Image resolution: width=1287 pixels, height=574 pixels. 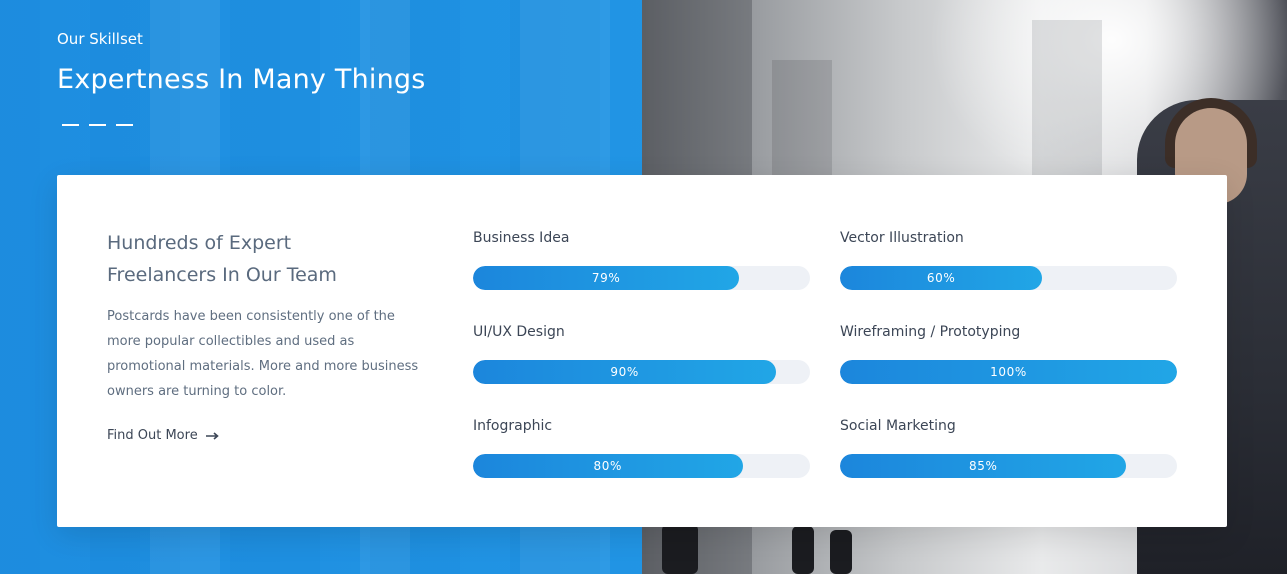 I want to click on skill-progress-fill: 85%, so click(x=983, y=466).